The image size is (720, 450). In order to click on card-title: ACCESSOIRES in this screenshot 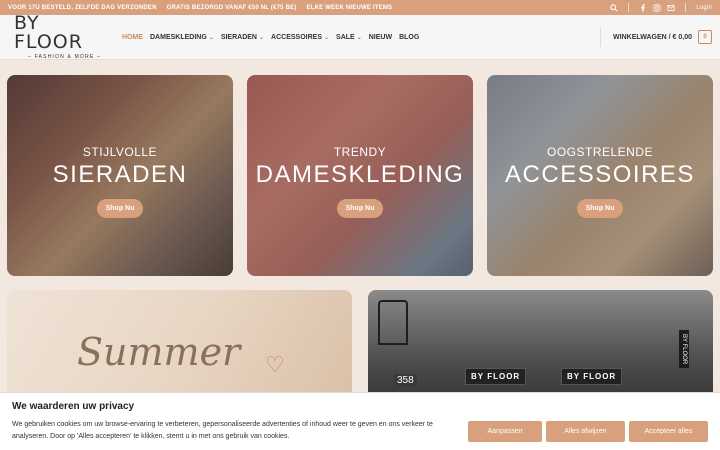, I will do `click(600, 174)`.